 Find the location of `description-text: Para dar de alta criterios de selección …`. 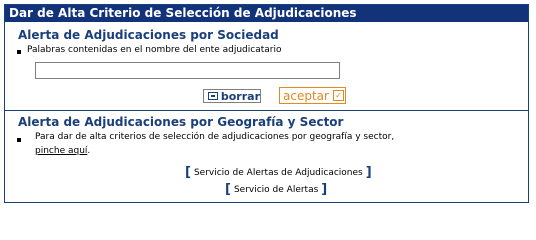

description-text: Para dar de alta criterios de selección … is located at coordinates (215, 137).